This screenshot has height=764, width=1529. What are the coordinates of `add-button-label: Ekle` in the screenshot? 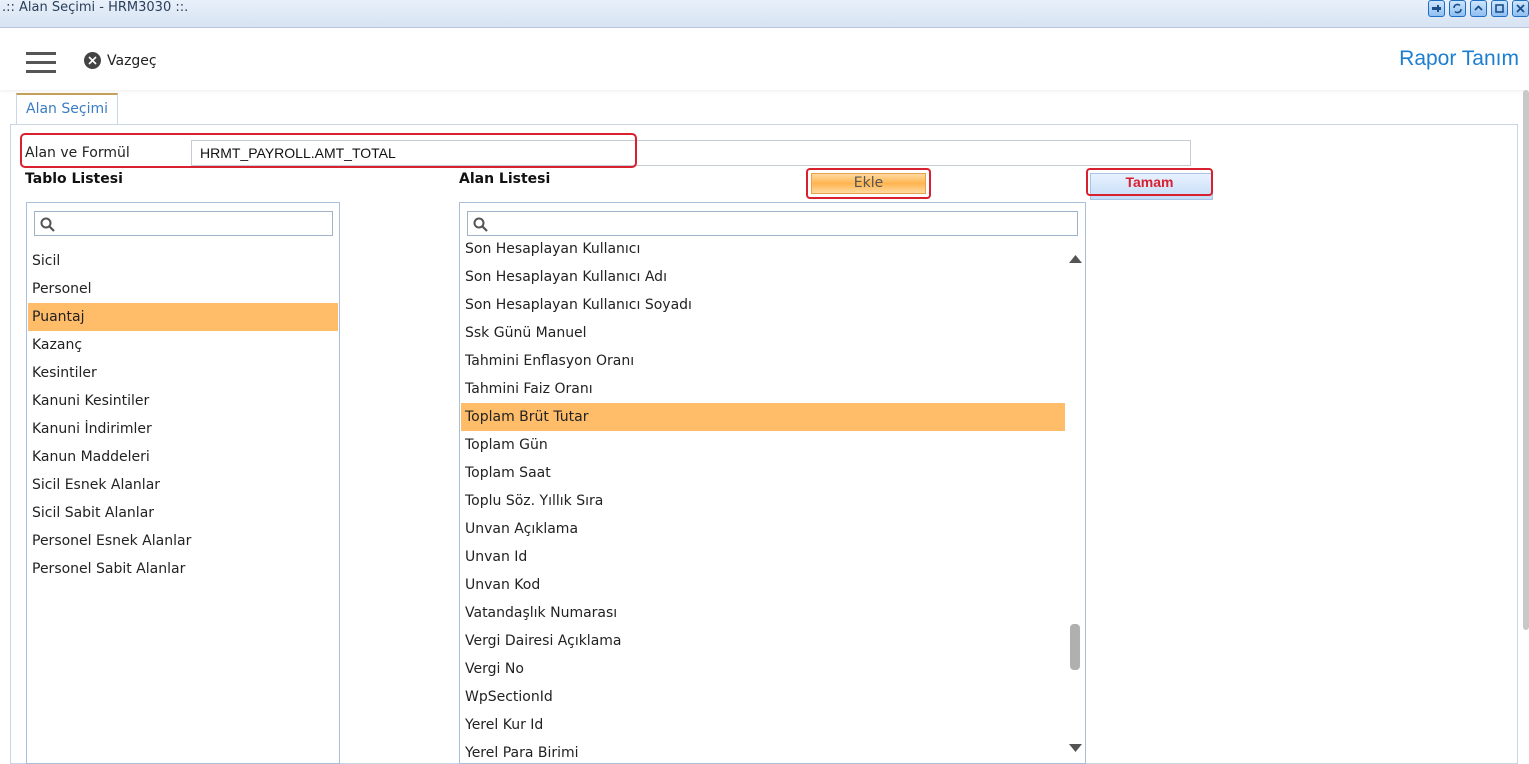 It's located at (868, 183).